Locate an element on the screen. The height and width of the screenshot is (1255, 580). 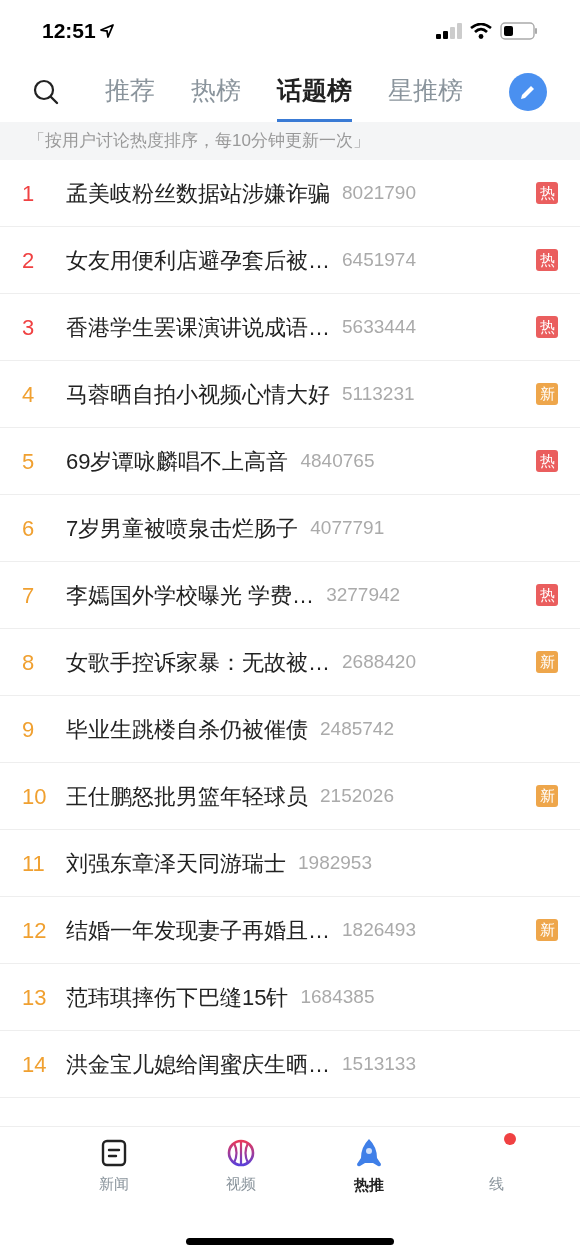
rank-number: 10 is located at coordinates (35, 796).